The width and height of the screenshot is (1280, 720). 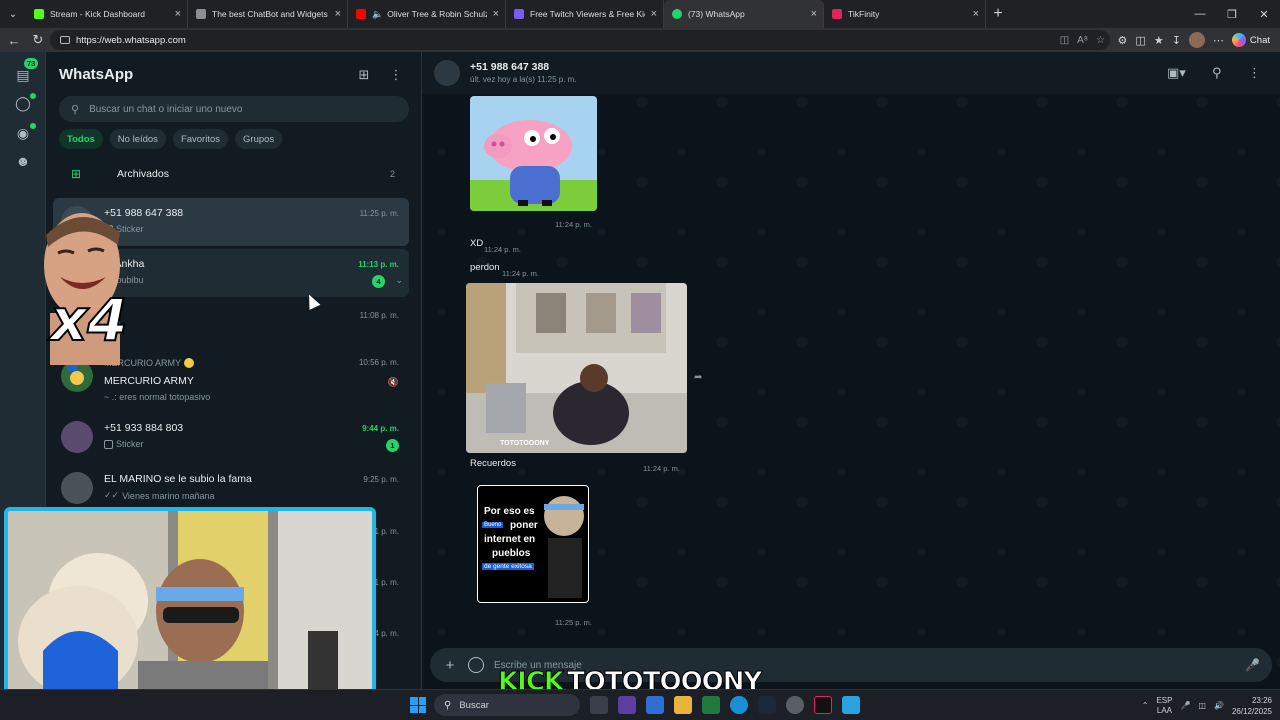 What do you see at coordinates (1200, 14) in the screenshot?
I see `minimize-icon: —` at bounding box center [1200, 14].